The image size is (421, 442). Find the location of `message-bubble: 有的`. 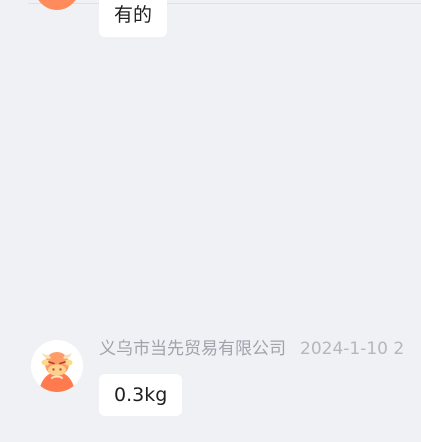

message-bubble: 有的 is located at coordinates (133, 18).